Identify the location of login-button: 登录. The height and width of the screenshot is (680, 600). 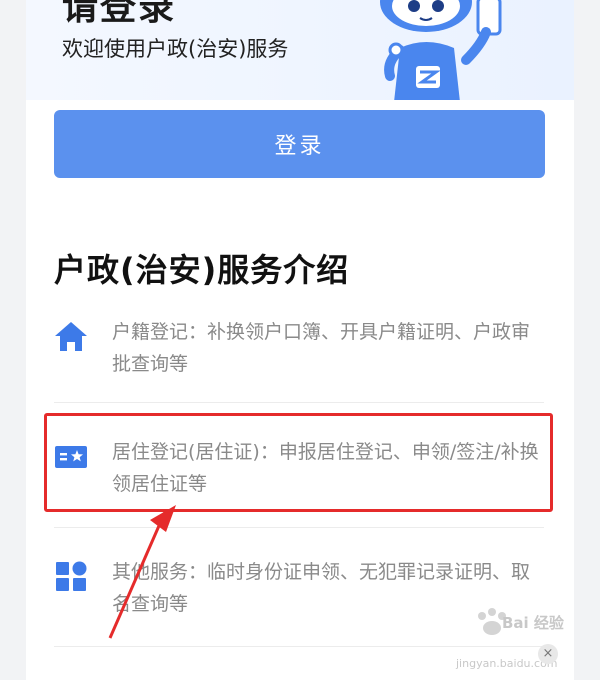
(299, 144).